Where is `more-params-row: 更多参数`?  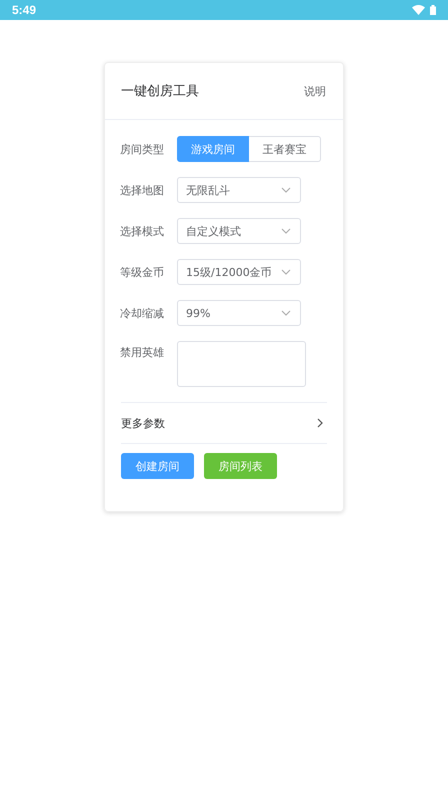 more-params-row: 更多参数 is located at coordinates (224, 423).